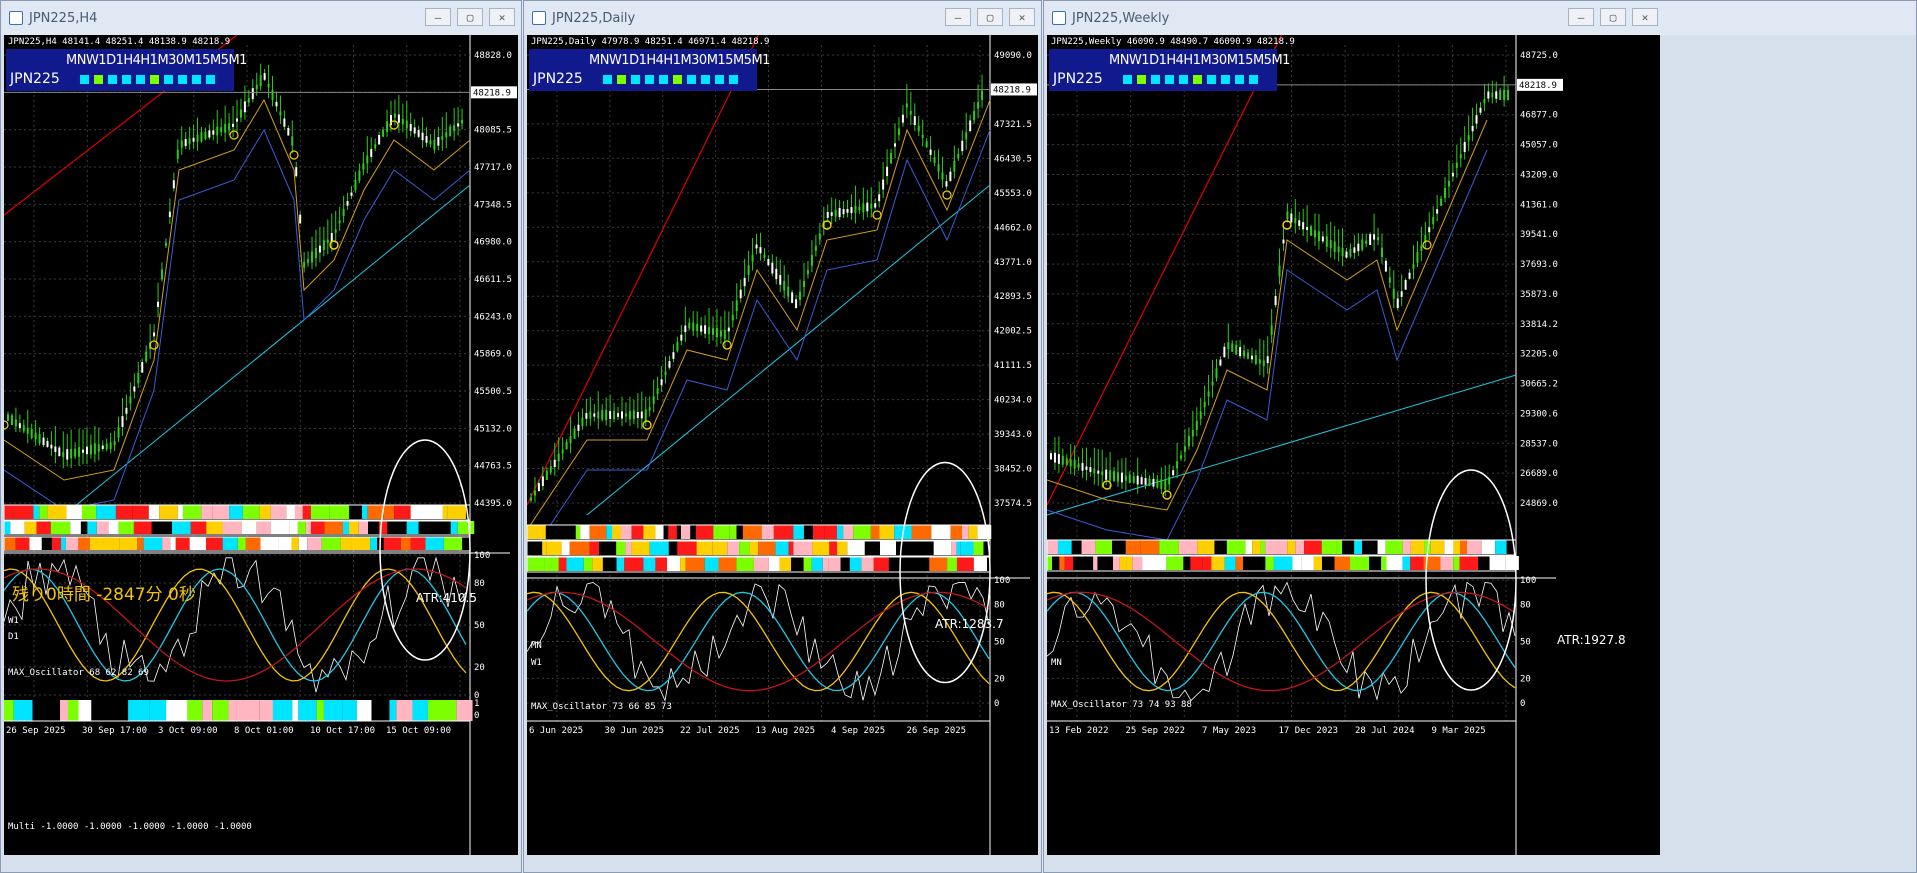  What do you see at coordinates (759, 315) in the screenshot?
I see `moving-average-line` at bounding box center [759, 315].